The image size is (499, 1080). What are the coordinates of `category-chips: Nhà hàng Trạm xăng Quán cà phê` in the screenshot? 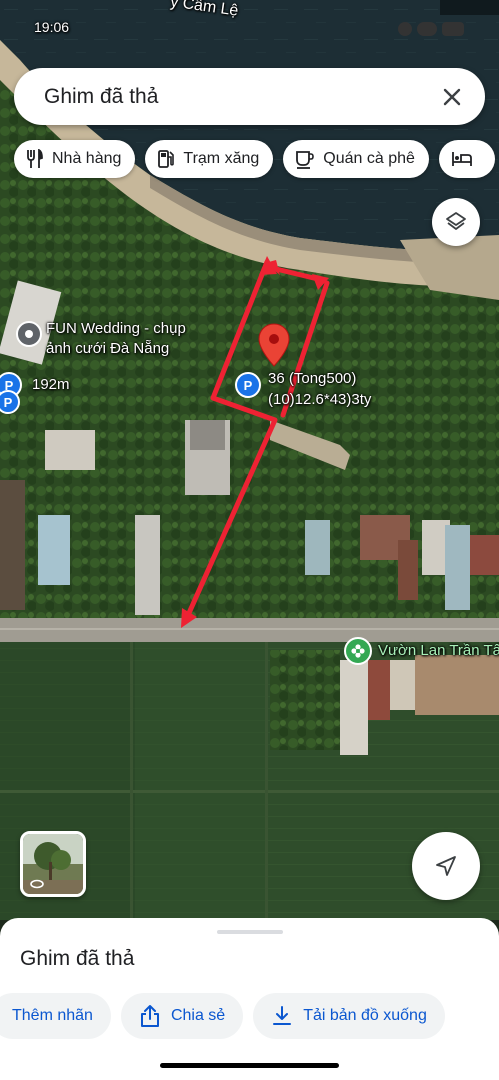 It's located at (256, 159).